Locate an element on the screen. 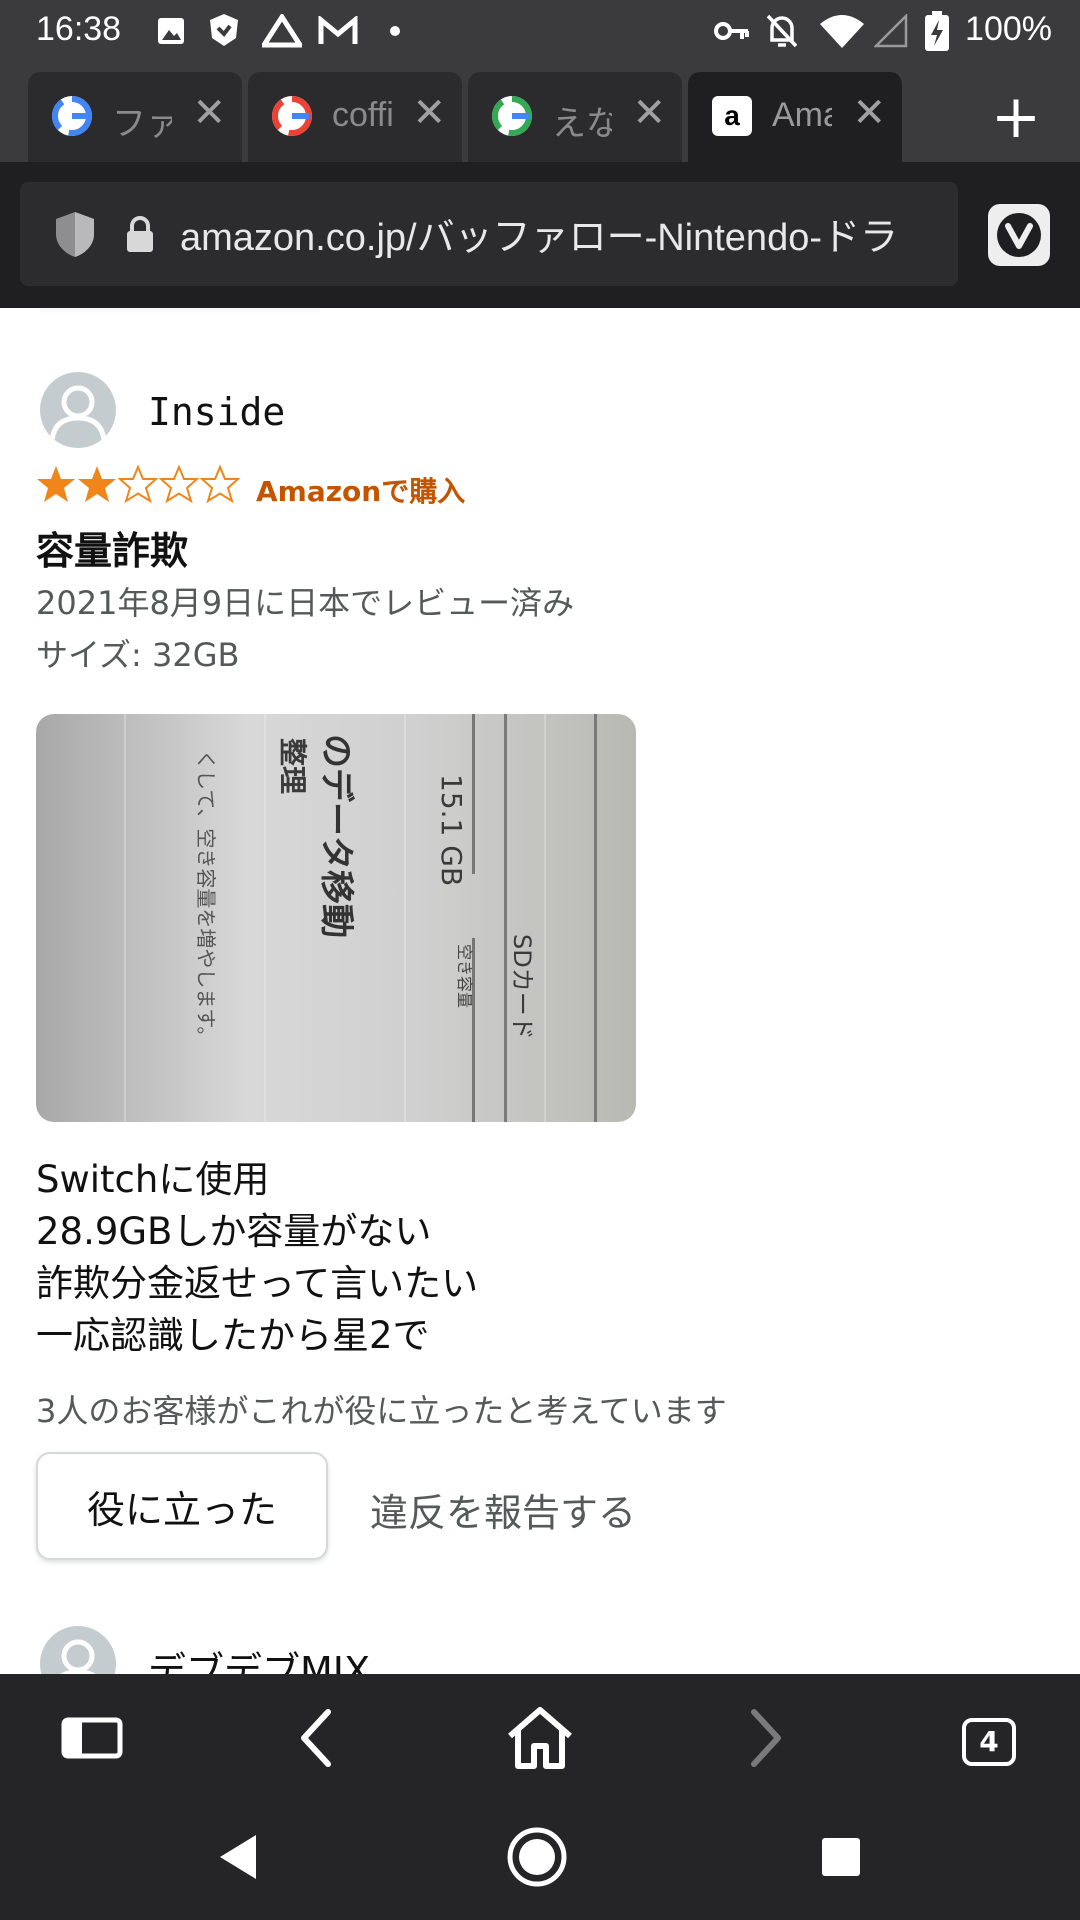  url-text: amazon.co.jp/バッファロー-Nintendo-ドラ is located at coordinates (559, 233).